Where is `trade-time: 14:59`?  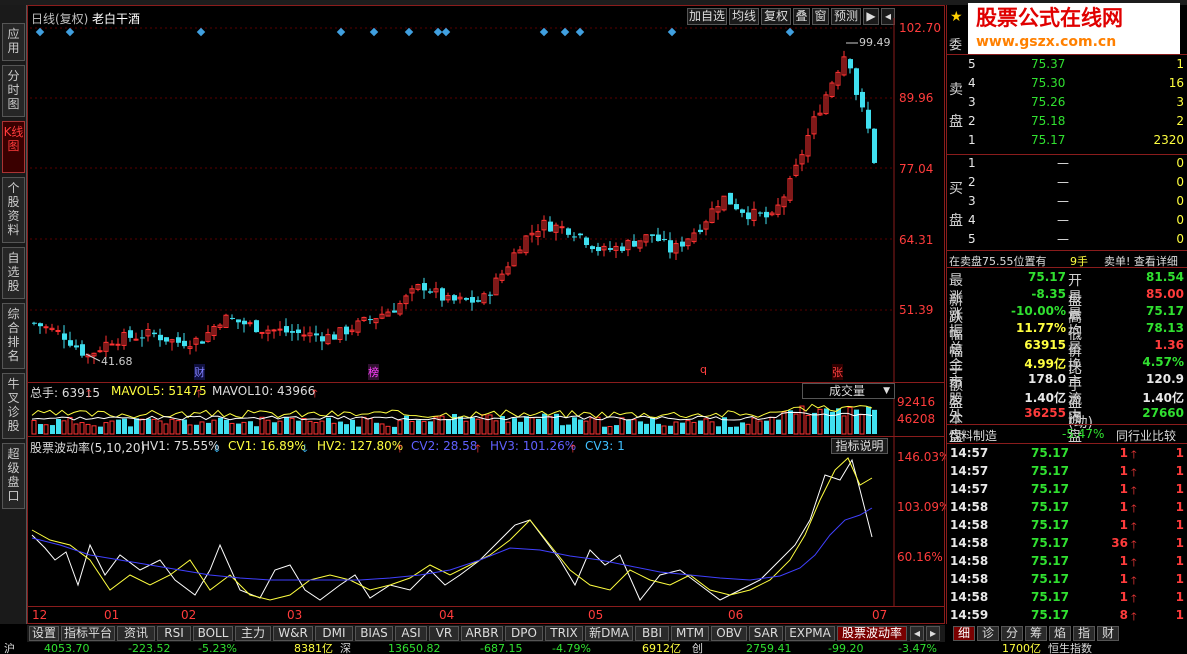 trade-time: 14:59 is located at coordinates (969, 615).